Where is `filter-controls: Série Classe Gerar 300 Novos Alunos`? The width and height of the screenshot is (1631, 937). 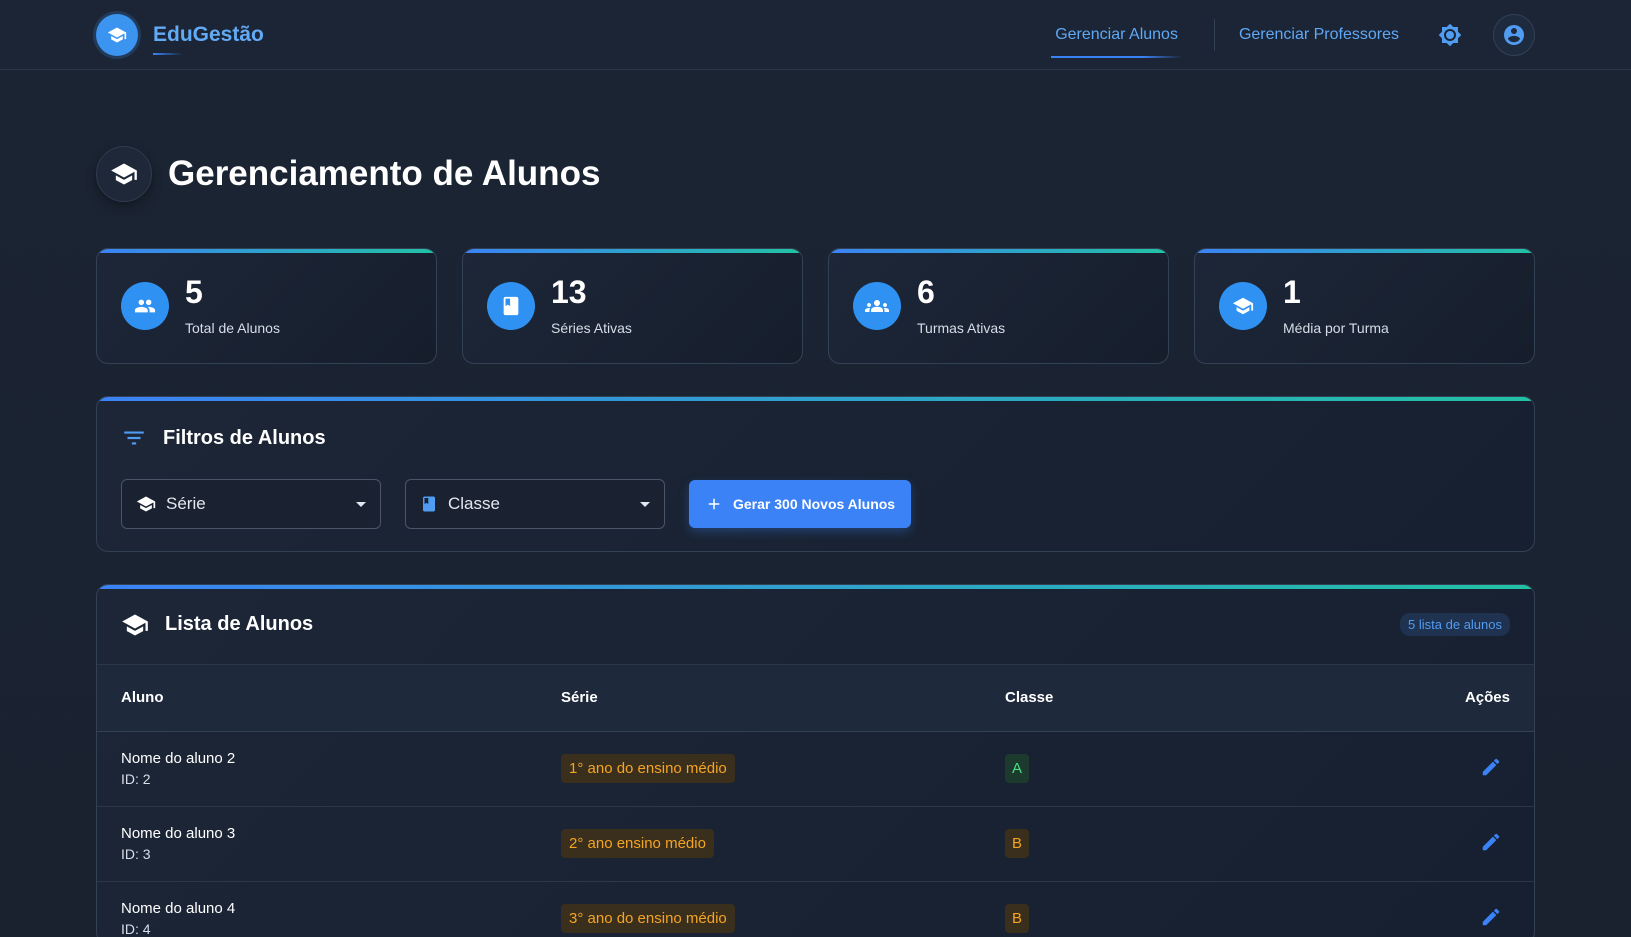 filter-controls: Série Classe Gerar 300 Novos Alunos is located at coordinates (815, 504).